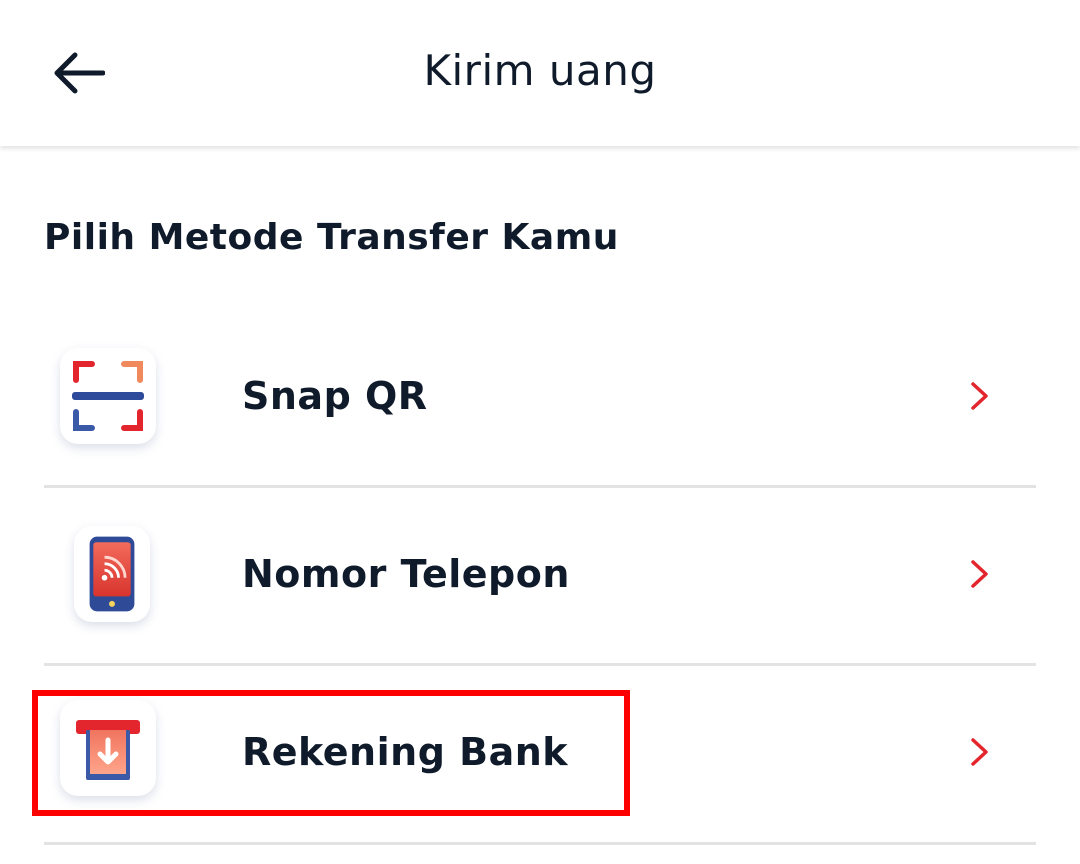 The height and width of the screenshot is (864, 1080). What do you see at coordinates (540, 843) in the screenshot?
I see `divider` at bounding box center [540, 843].